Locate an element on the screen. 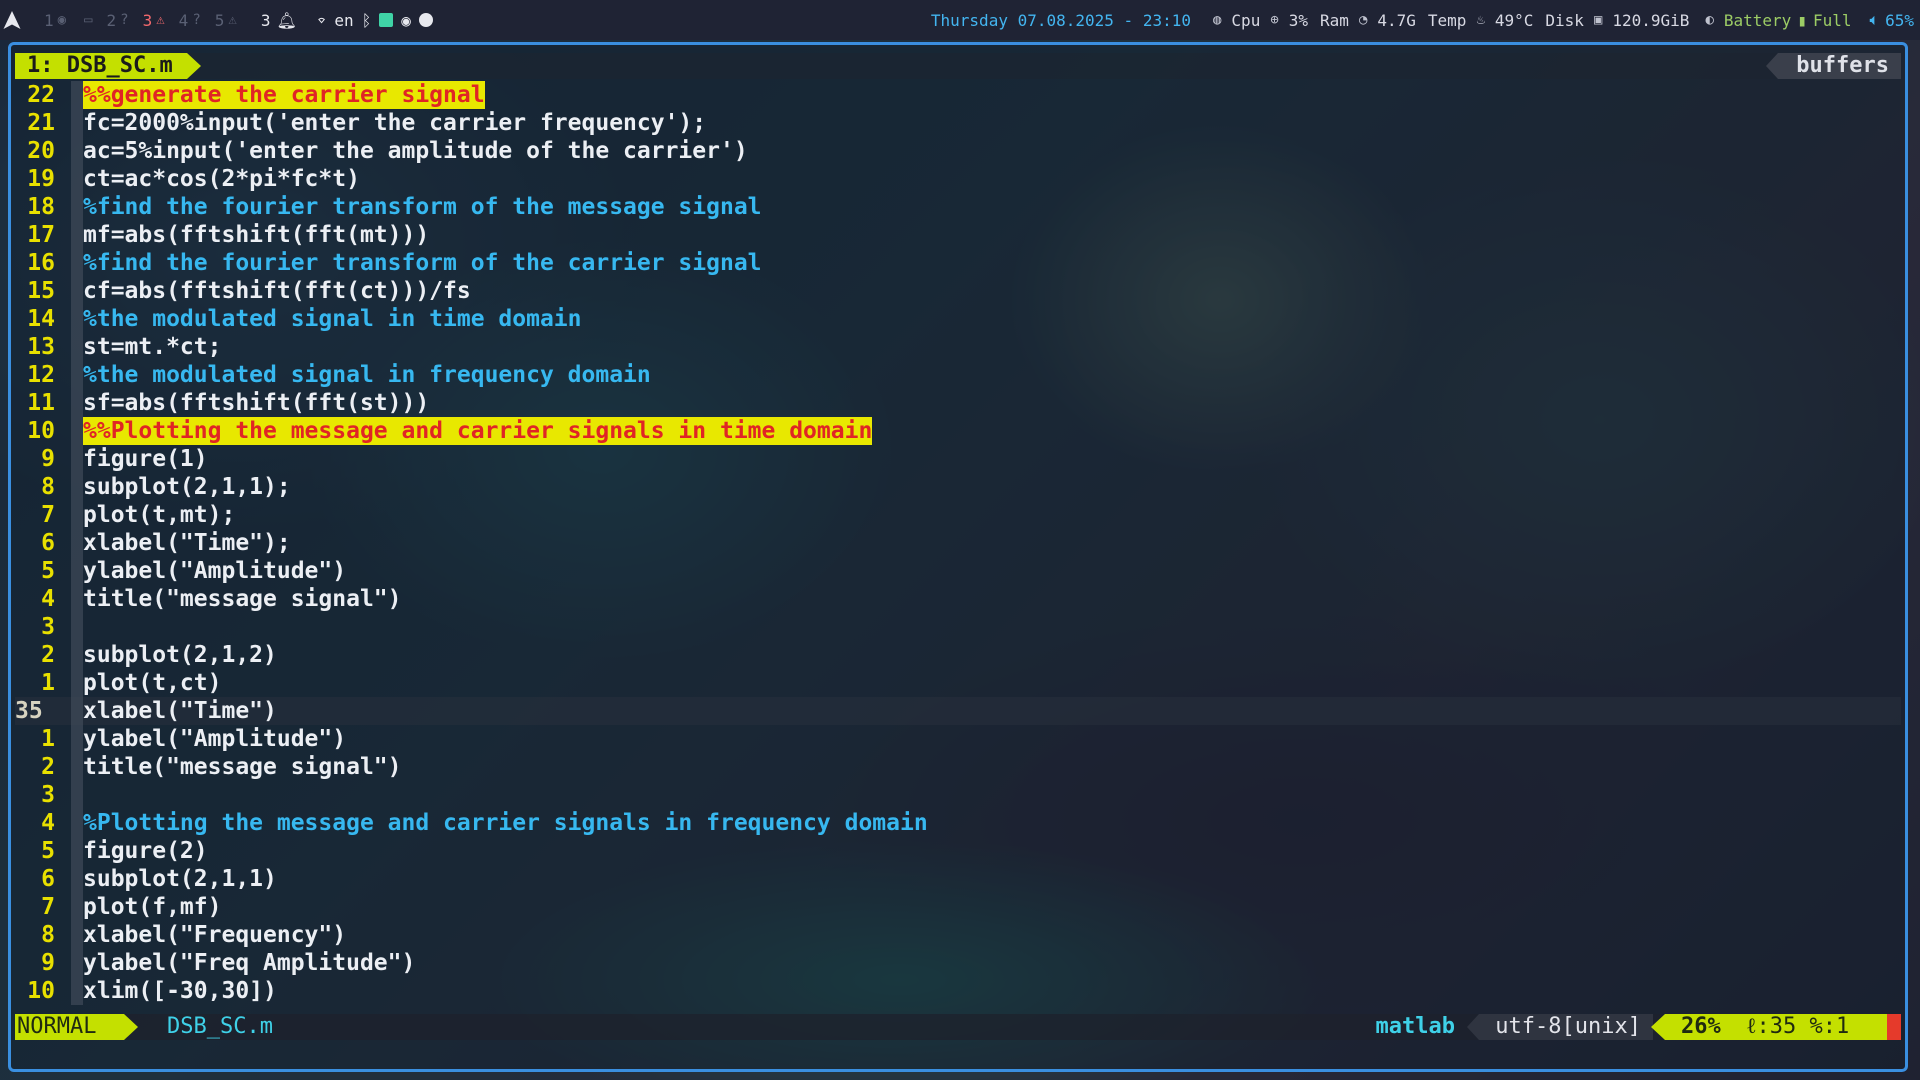 This screenshot has width=1920, height=1080. line-number: 5 is located at coordinates (48, 571).